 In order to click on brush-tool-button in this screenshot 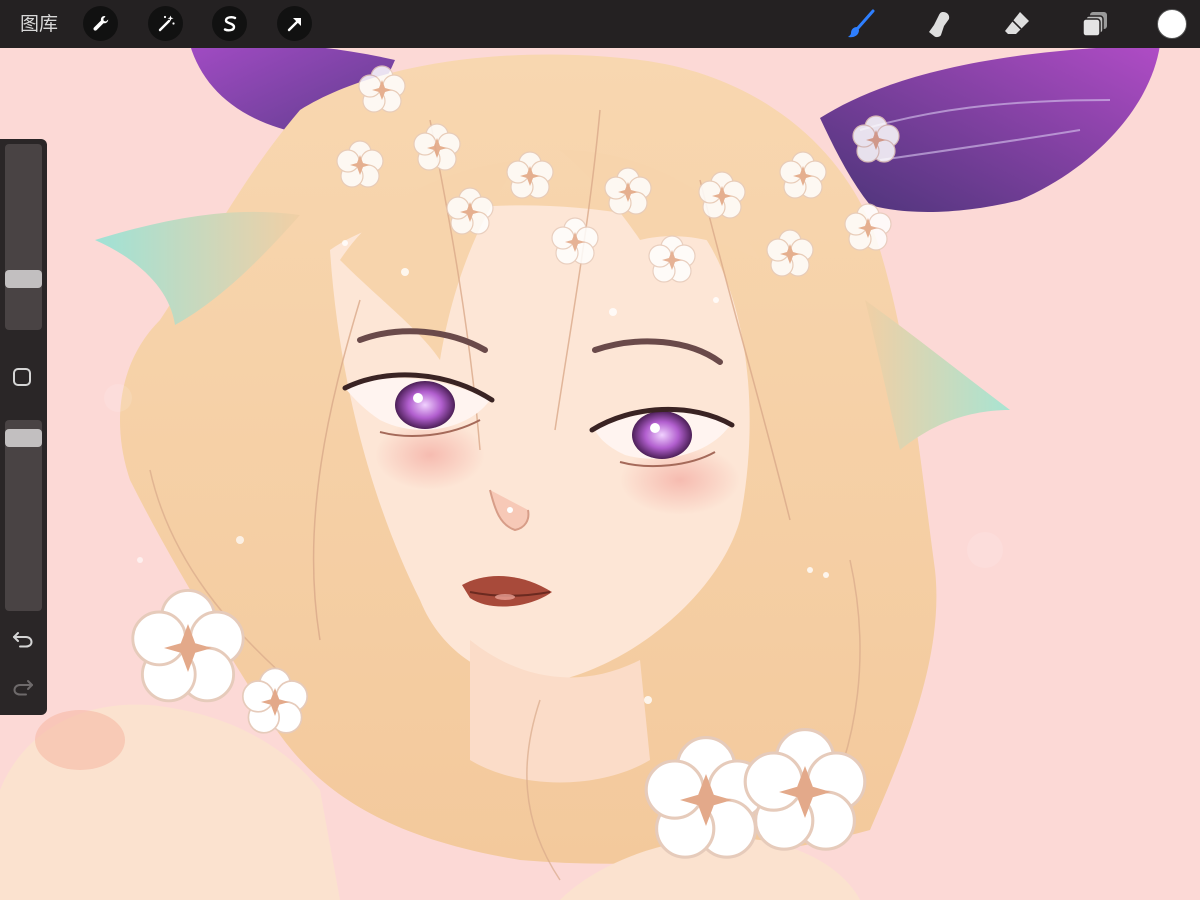, I will do `click(861, 24)`.